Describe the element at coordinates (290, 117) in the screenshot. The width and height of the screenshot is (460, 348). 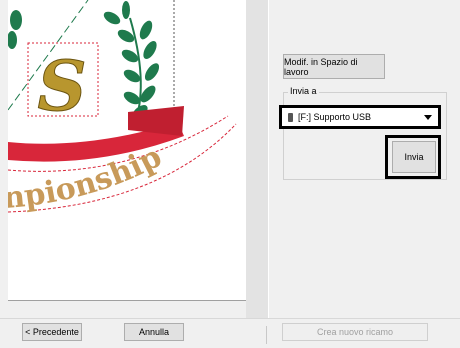
I see `usb-drive-icon` at that location.